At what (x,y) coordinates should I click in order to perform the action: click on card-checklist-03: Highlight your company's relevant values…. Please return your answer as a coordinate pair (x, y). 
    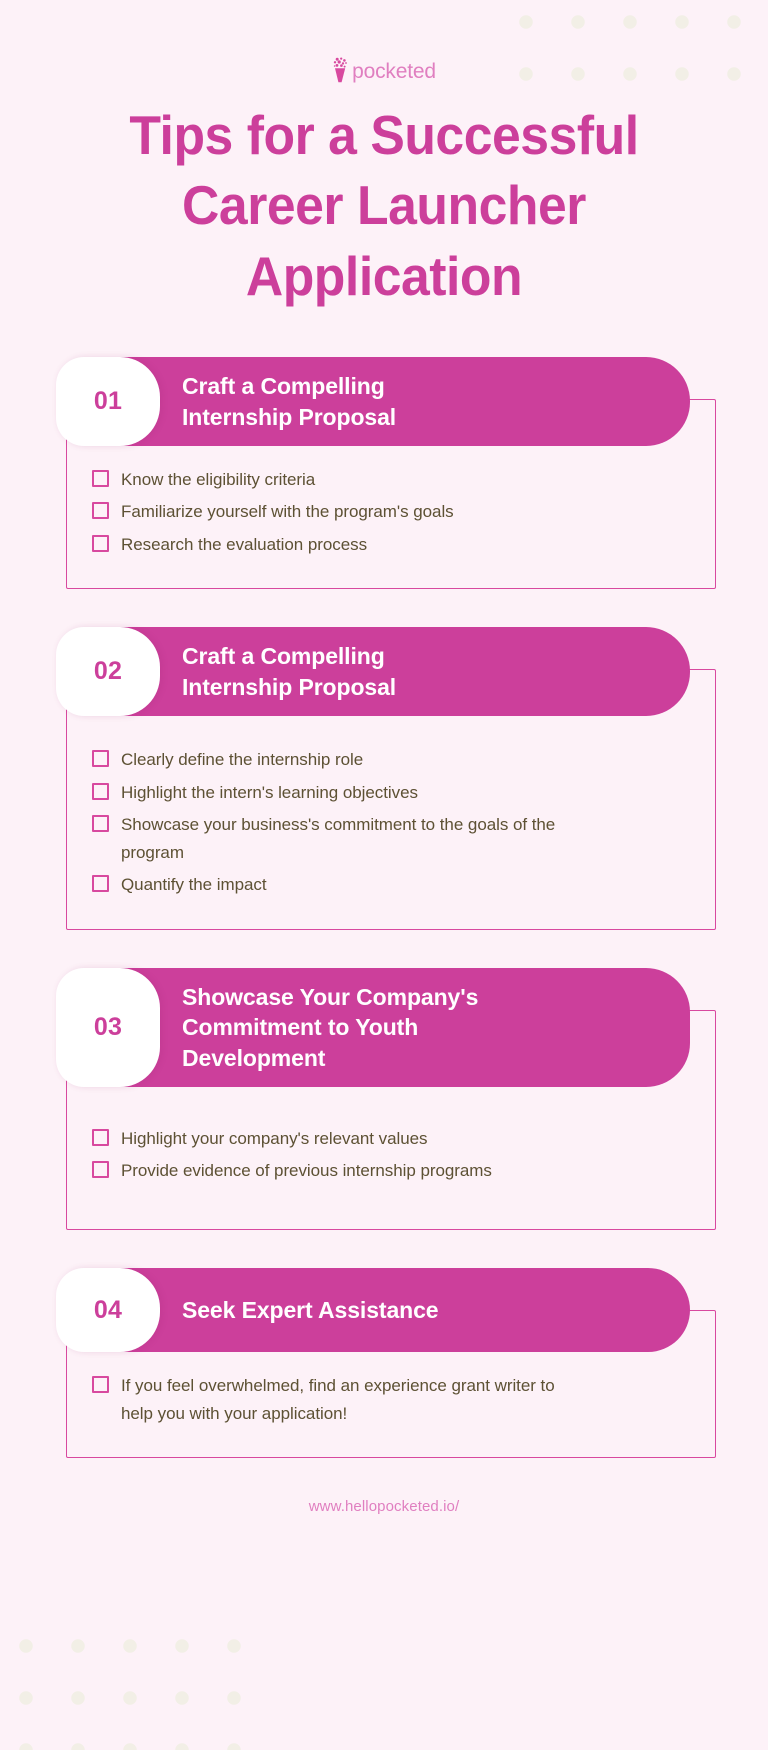
    Looking at the image, I should click on (384, 1158).